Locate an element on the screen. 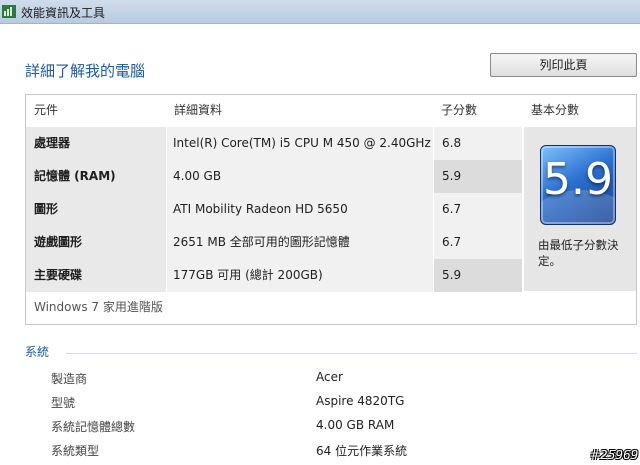  row-details: 177GB 可用 (總計 200GB) is located at coordinates (299, 275).